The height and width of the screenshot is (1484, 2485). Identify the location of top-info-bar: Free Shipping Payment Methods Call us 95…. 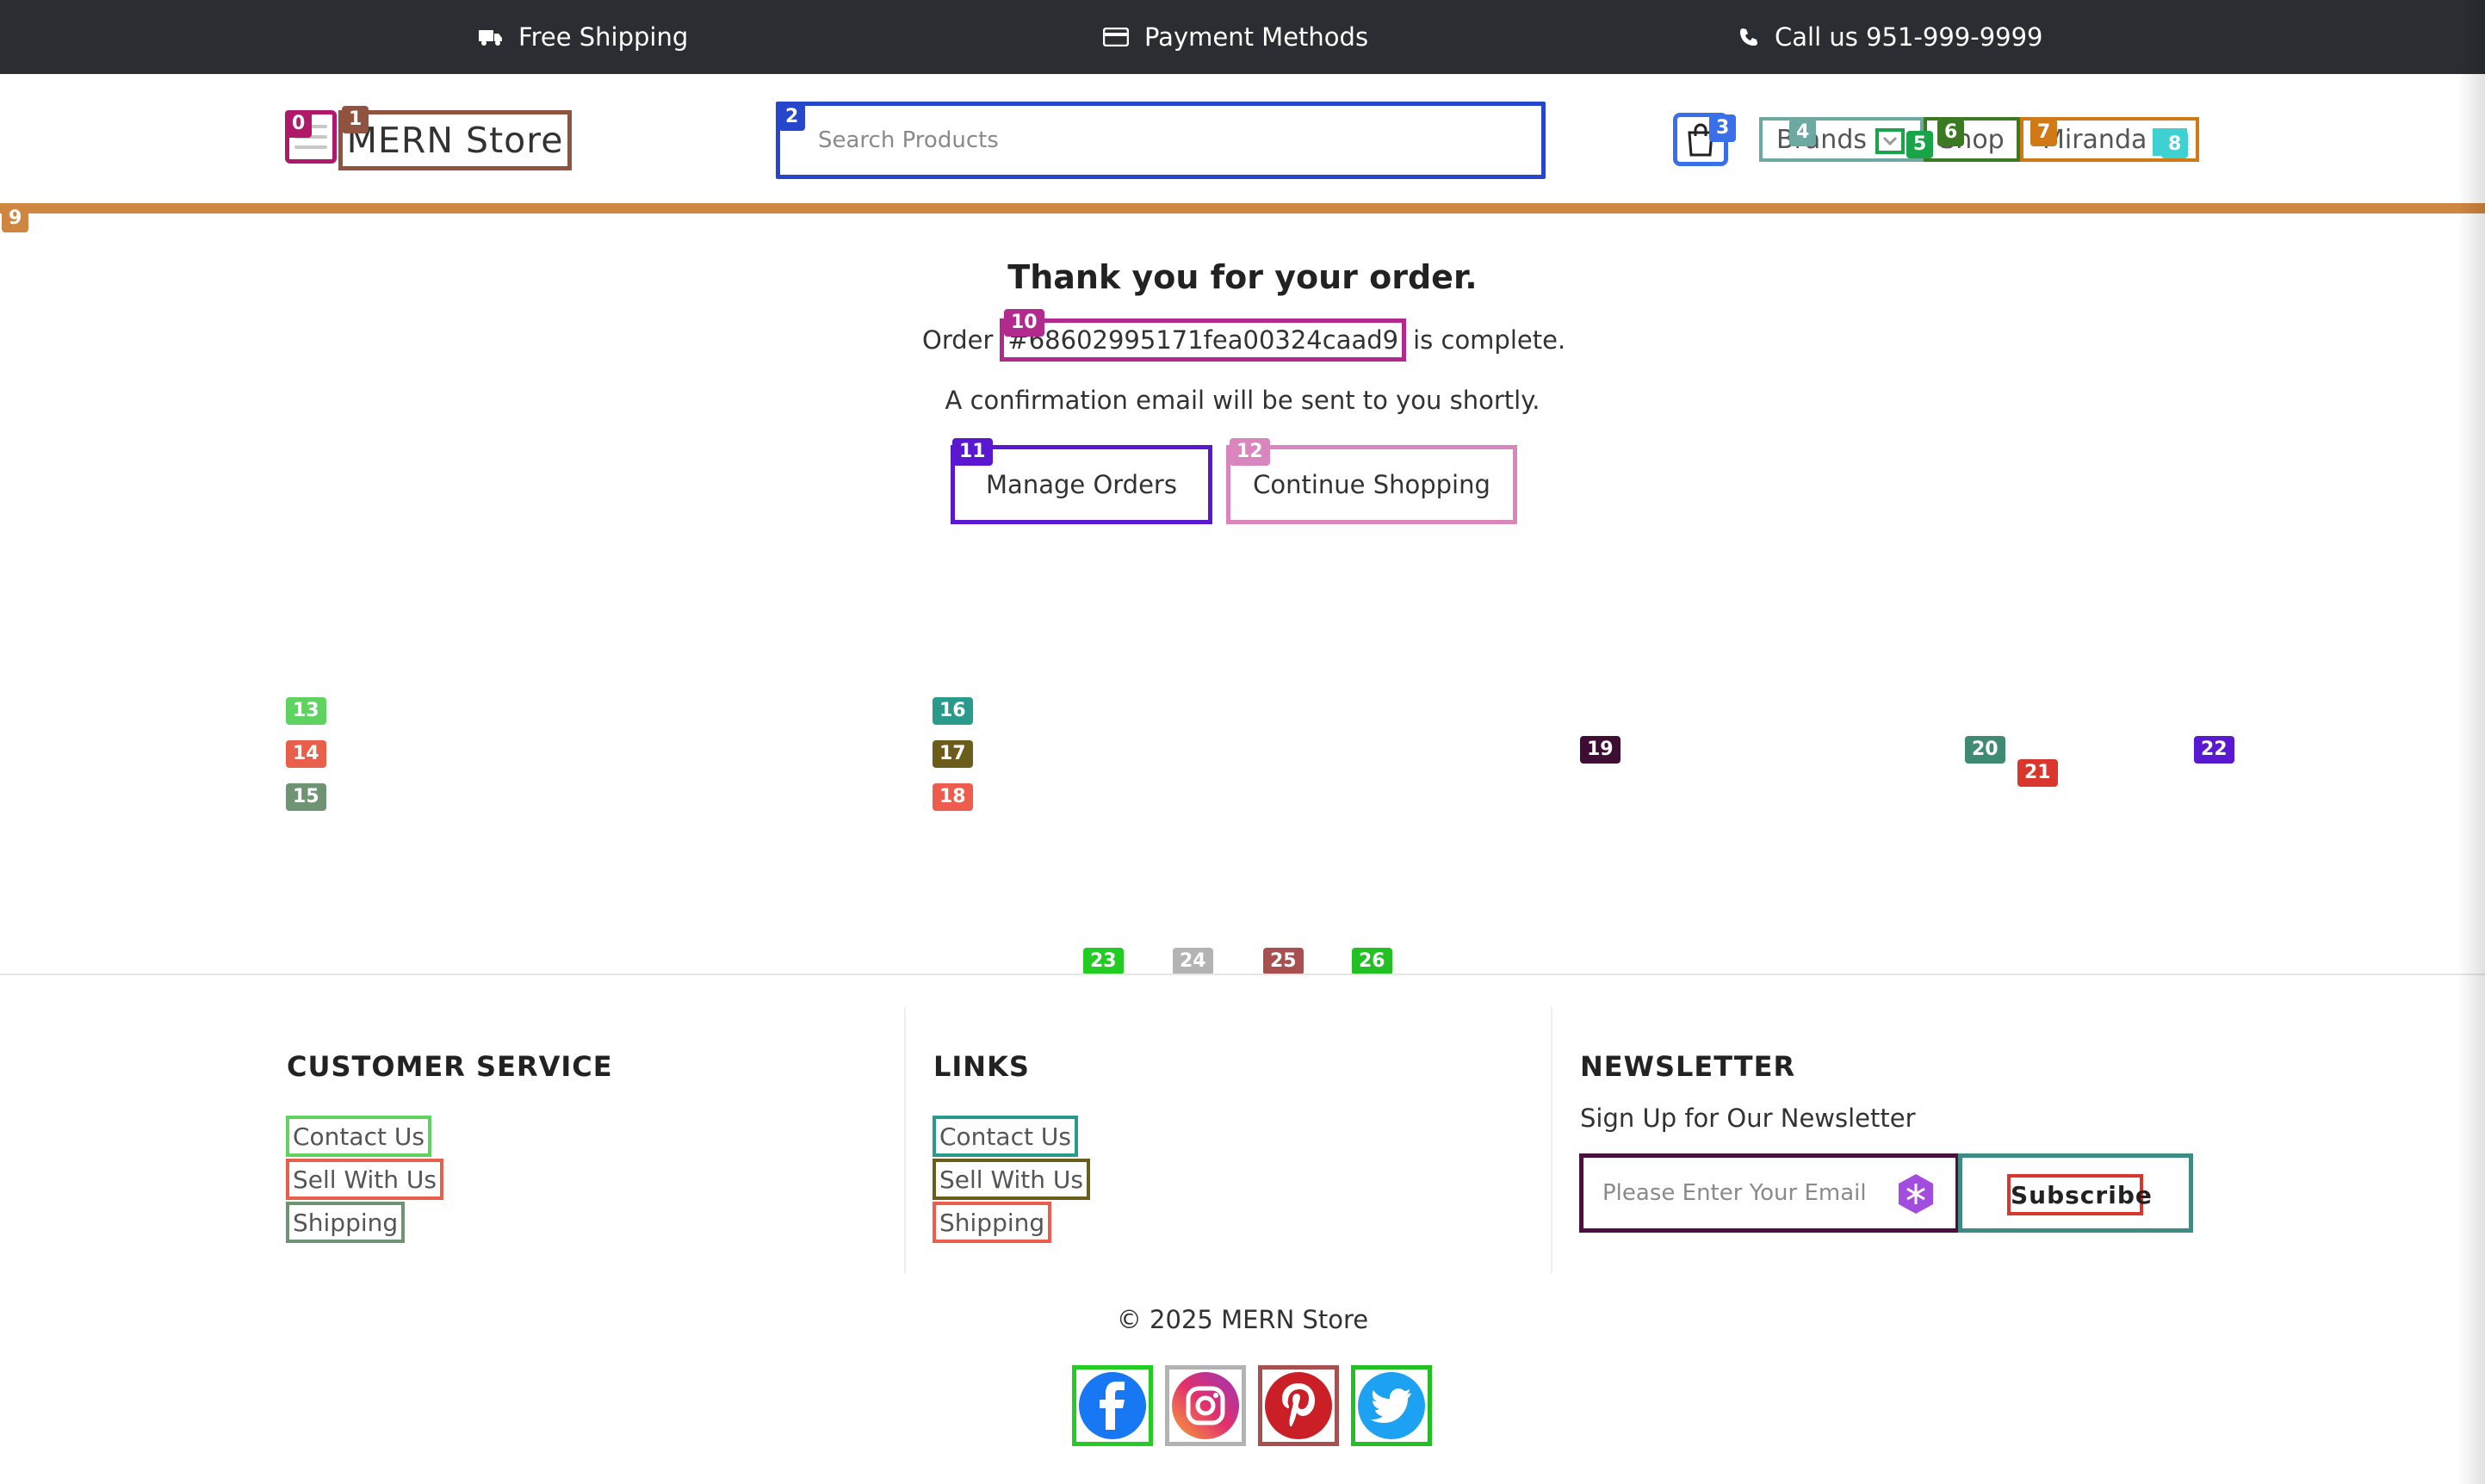
(1243, 37).